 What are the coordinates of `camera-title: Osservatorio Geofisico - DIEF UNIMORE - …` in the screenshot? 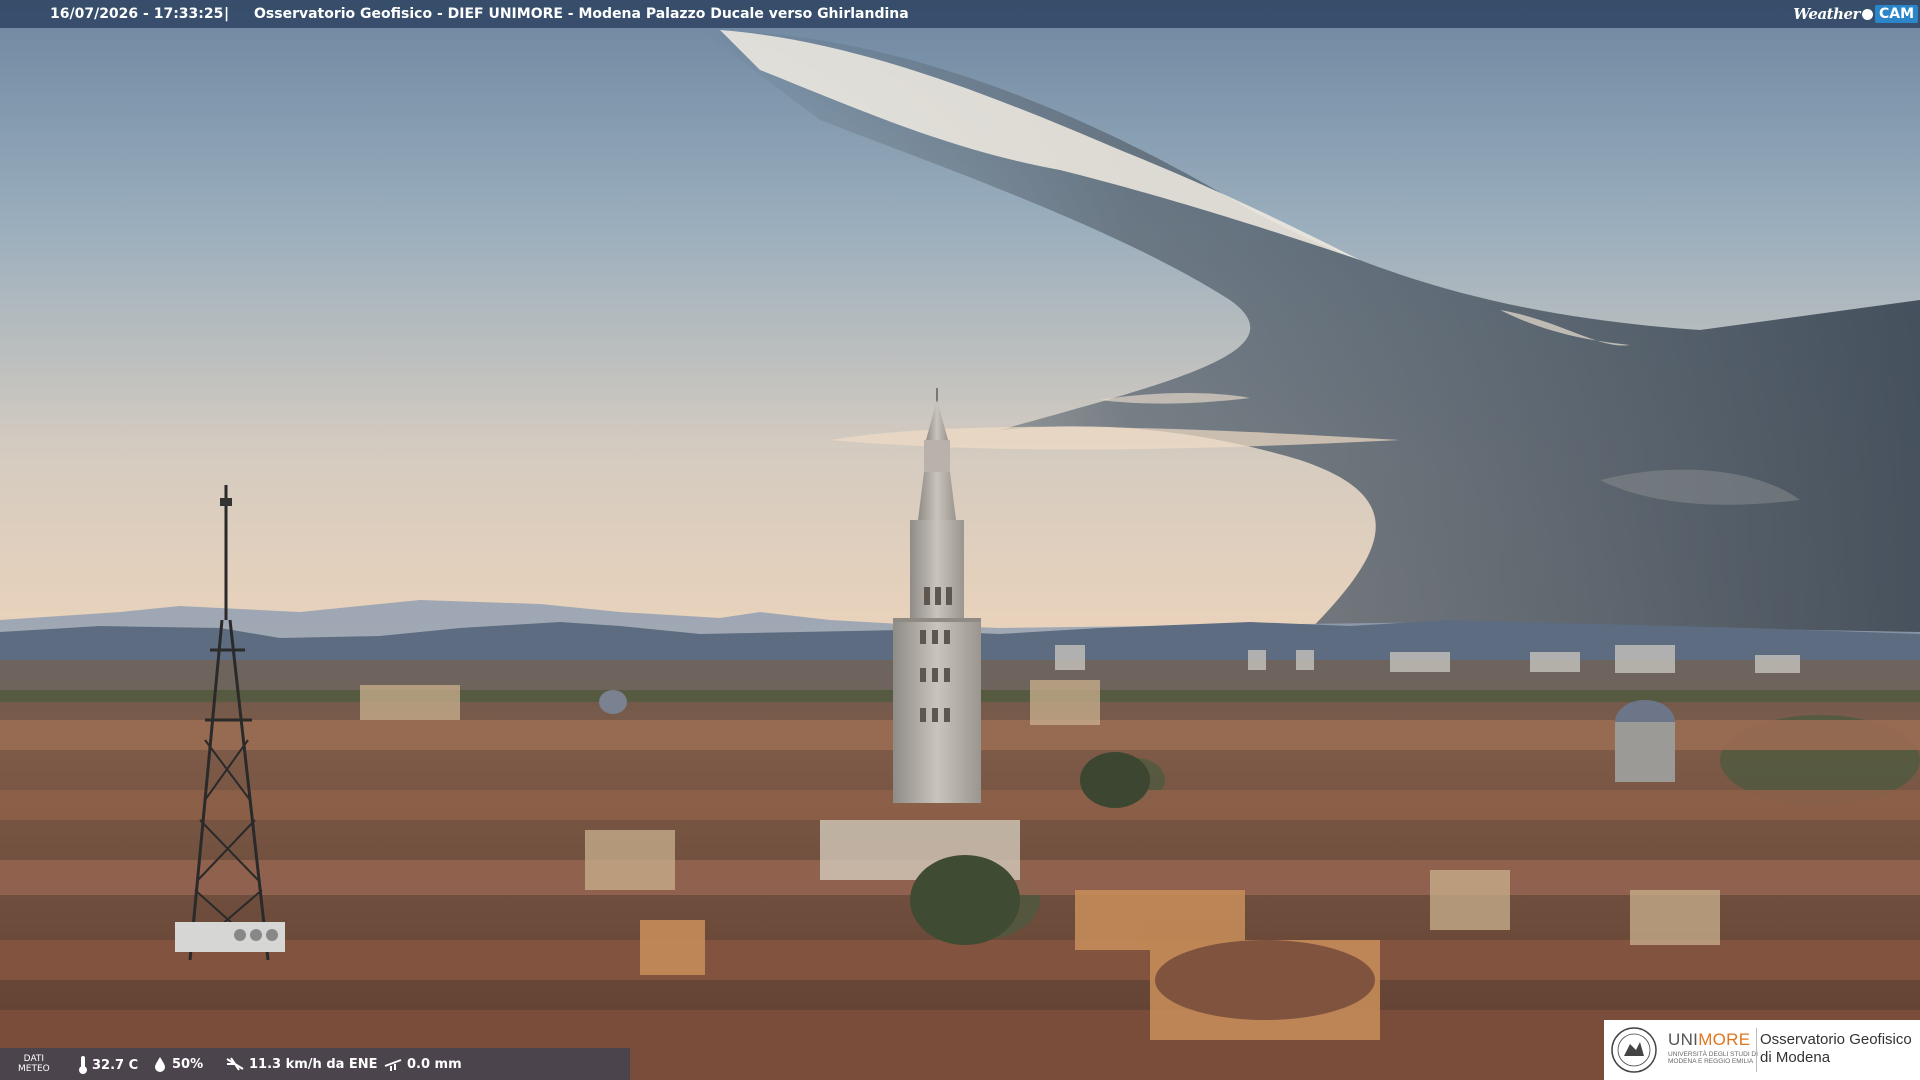 It's located at (581, 14).